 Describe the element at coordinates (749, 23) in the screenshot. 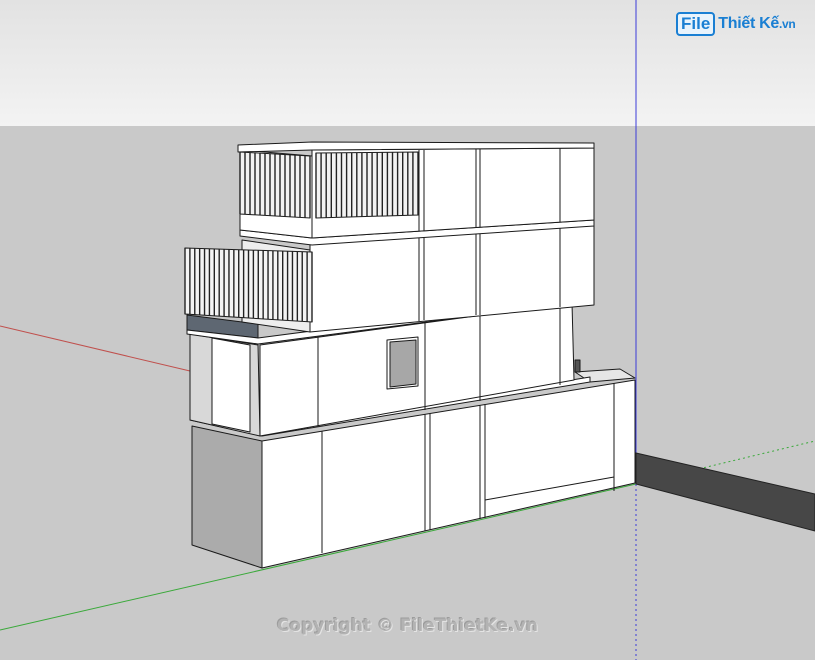

I see `logo-name: Thiết Kế` at that location.